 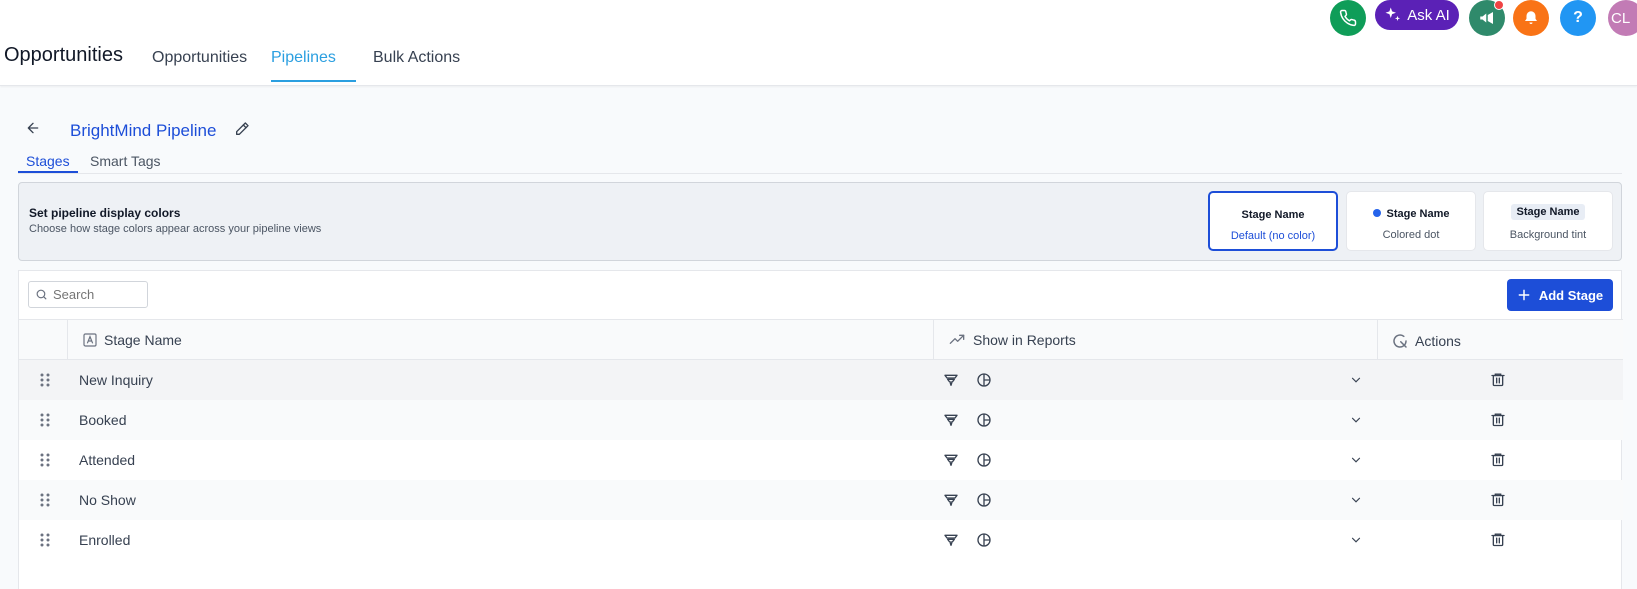 I want to click on option-label: Background tint, so click(x=1548, y=235).